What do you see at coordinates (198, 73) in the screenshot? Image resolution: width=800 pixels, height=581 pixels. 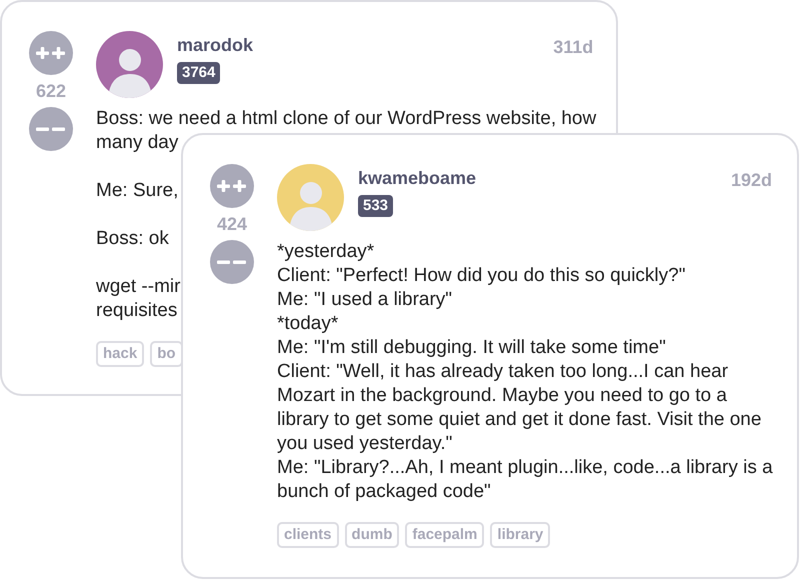 I see `user-score: 3764` at bounding box center [198, 73].